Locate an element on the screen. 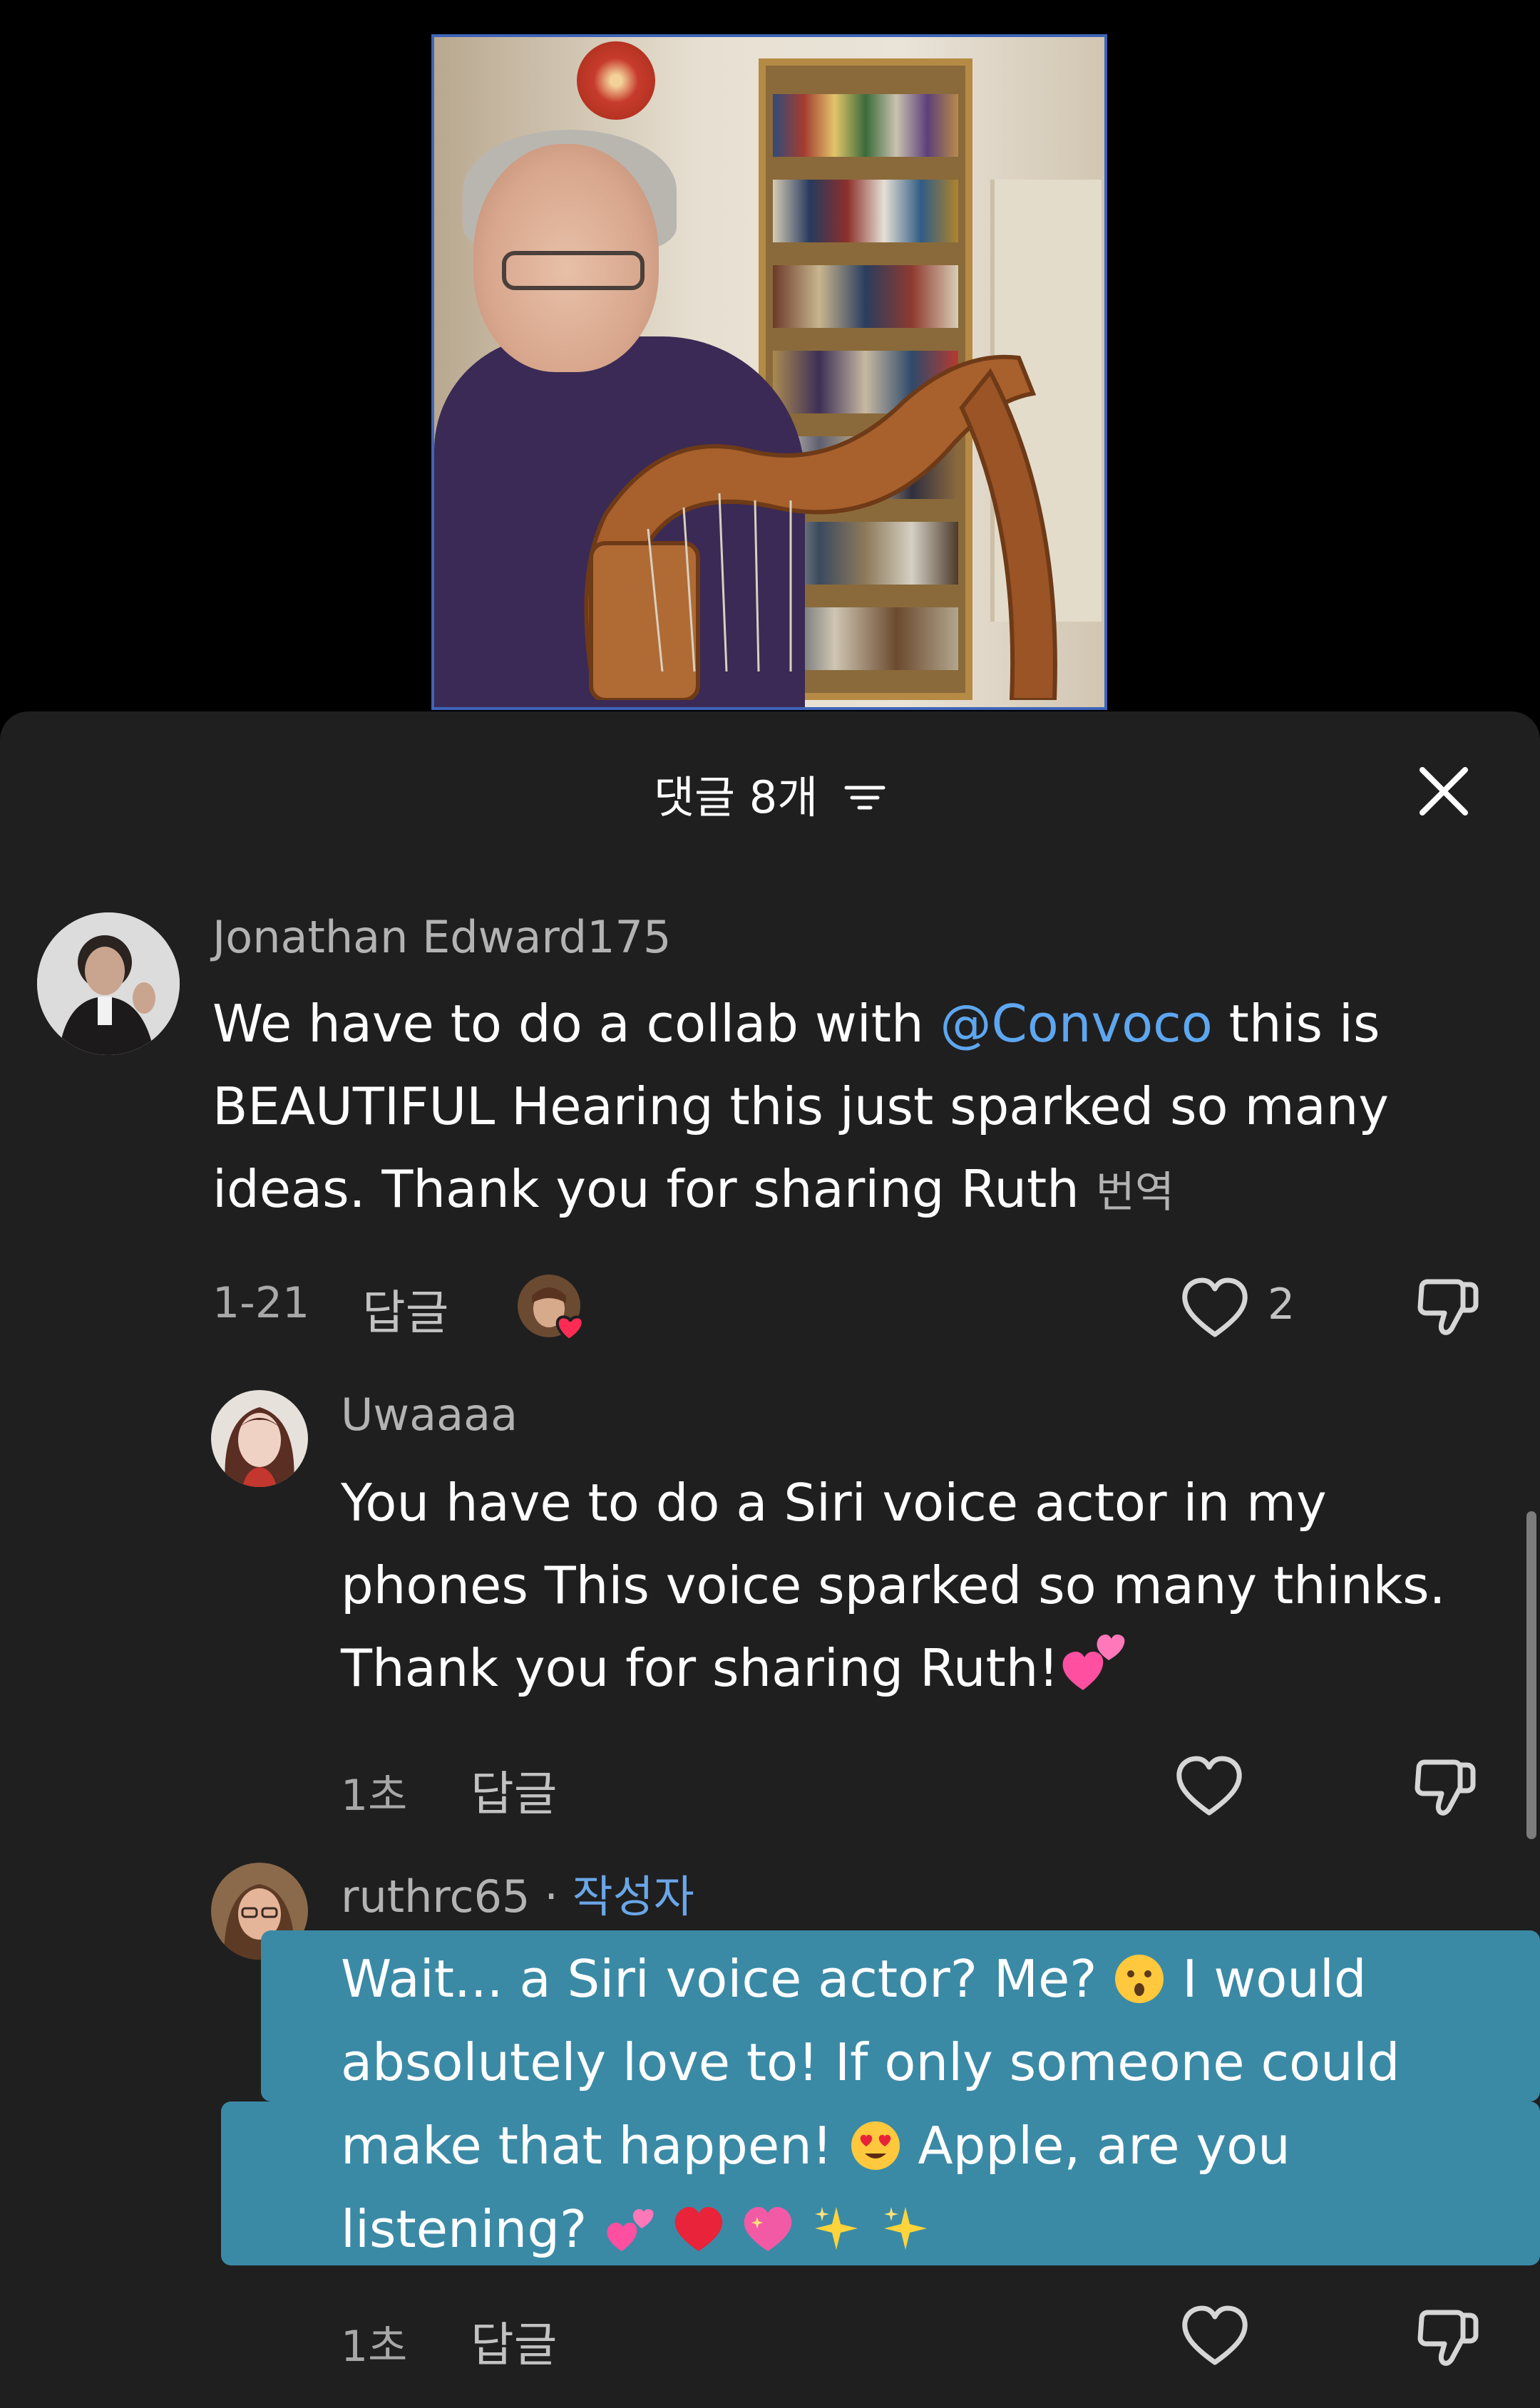  red-heart-emoji is located at coordinates (698, 2223).